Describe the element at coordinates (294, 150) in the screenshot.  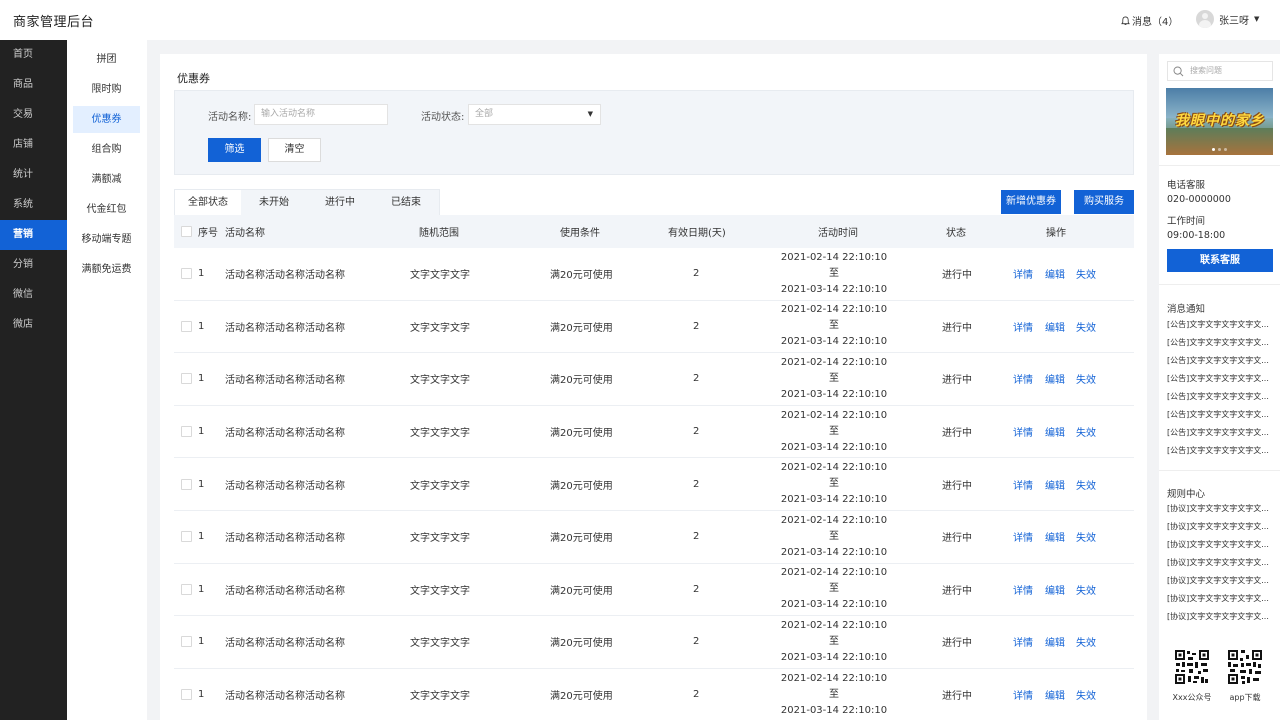
I see `clear-button: 清空` at that location.